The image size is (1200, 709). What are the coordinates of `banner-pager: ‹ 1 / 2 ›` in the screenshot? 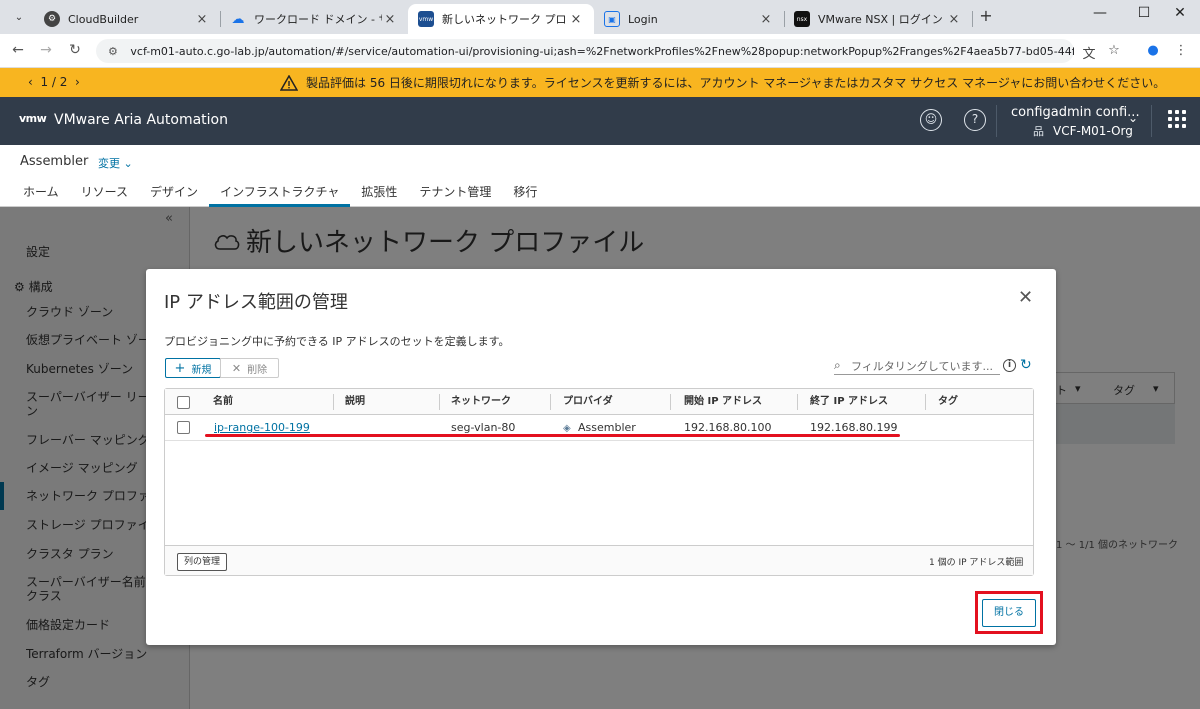 It's located at (54, 82).